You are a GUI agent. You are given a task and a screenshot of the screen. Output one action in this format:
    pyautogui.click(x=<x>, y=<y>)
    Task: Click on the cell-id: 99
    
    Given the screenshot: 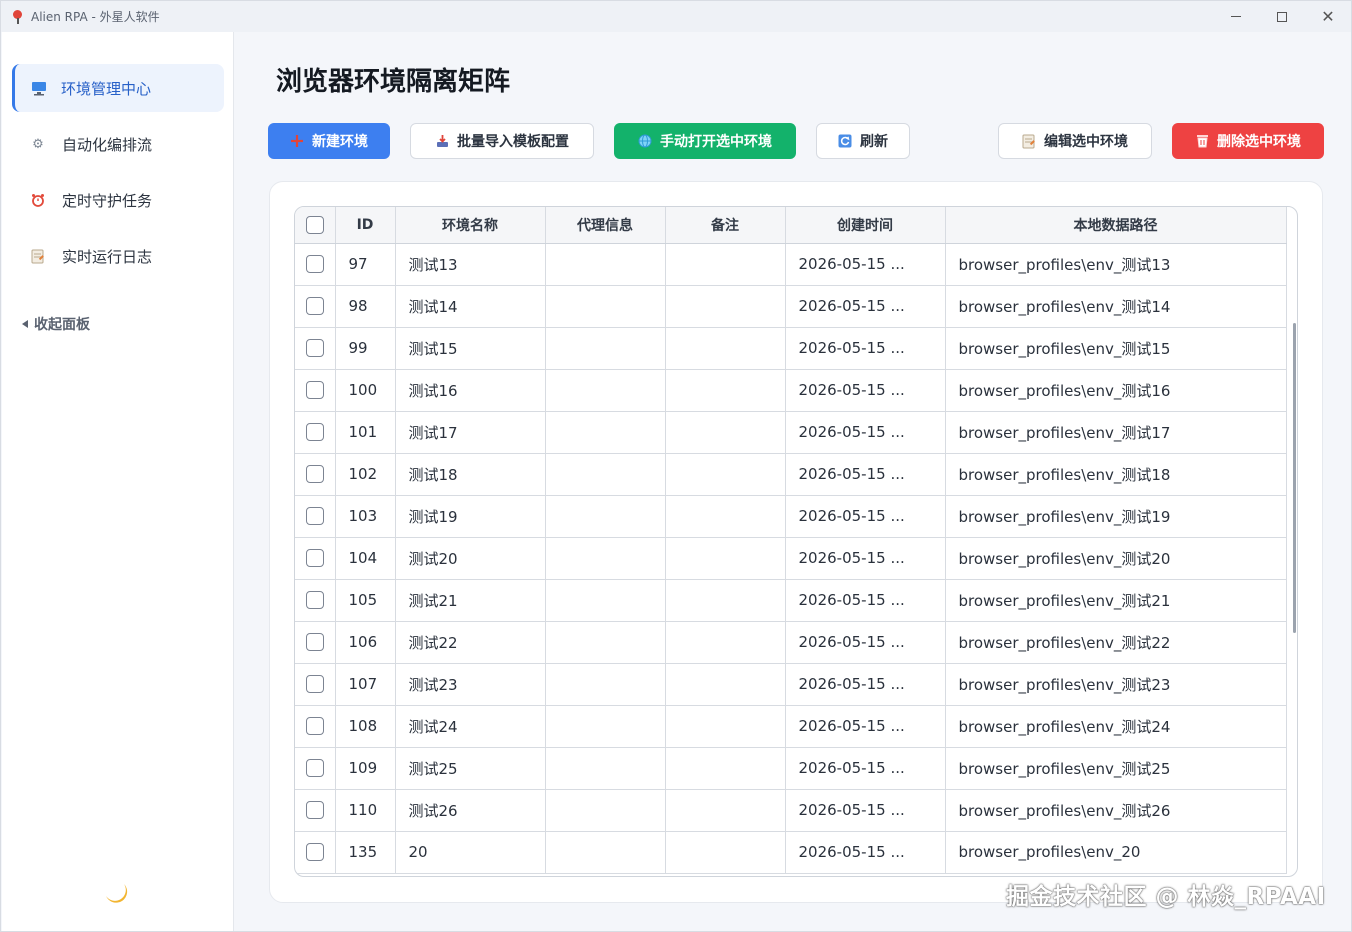 What is the action you would take?
    pyautogui.click(x=365, y=348)
    